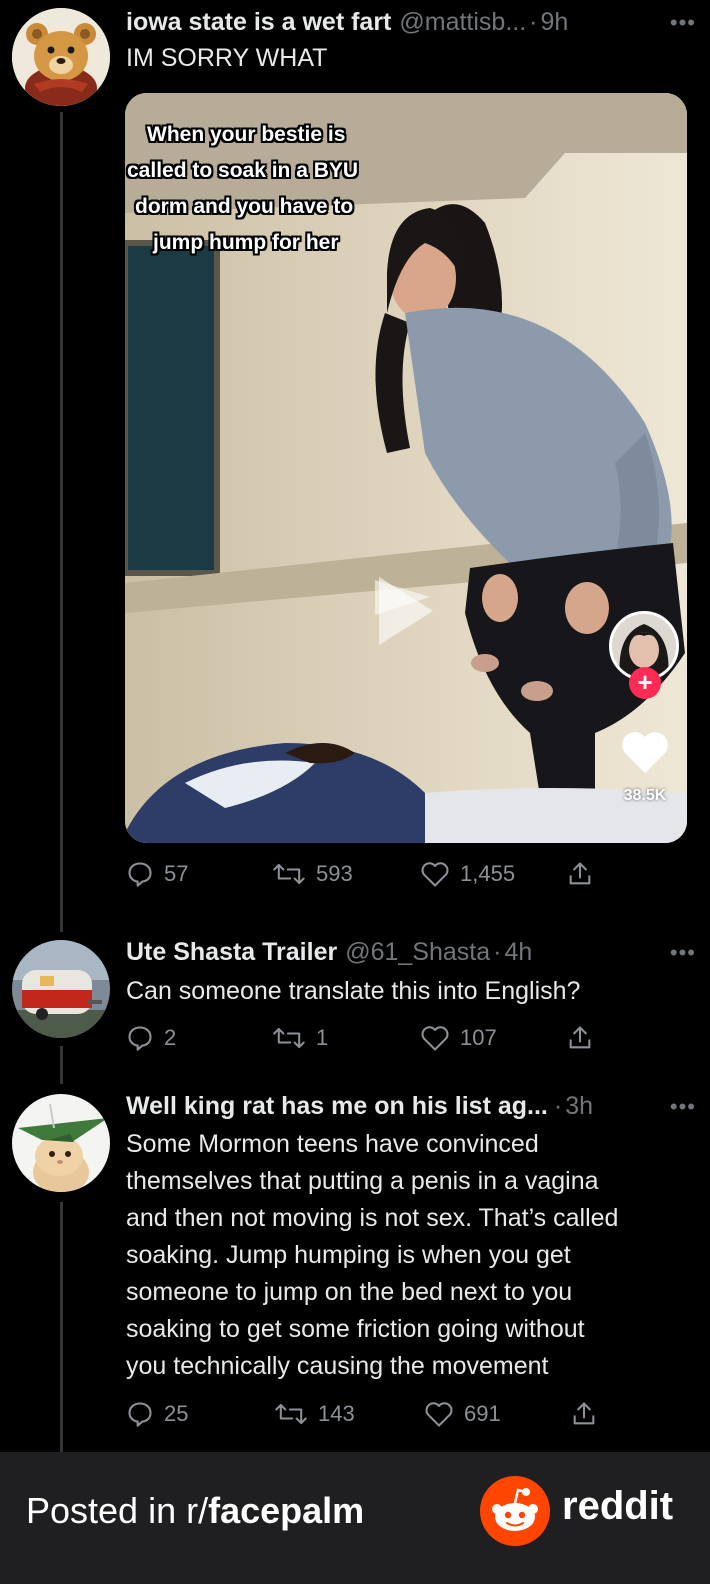 The height and width of the screenshot is (1584, 710). Describe the element at coordinates (645, 795) in the screenshot. I see `video-like-count: 38.5K` at that location.